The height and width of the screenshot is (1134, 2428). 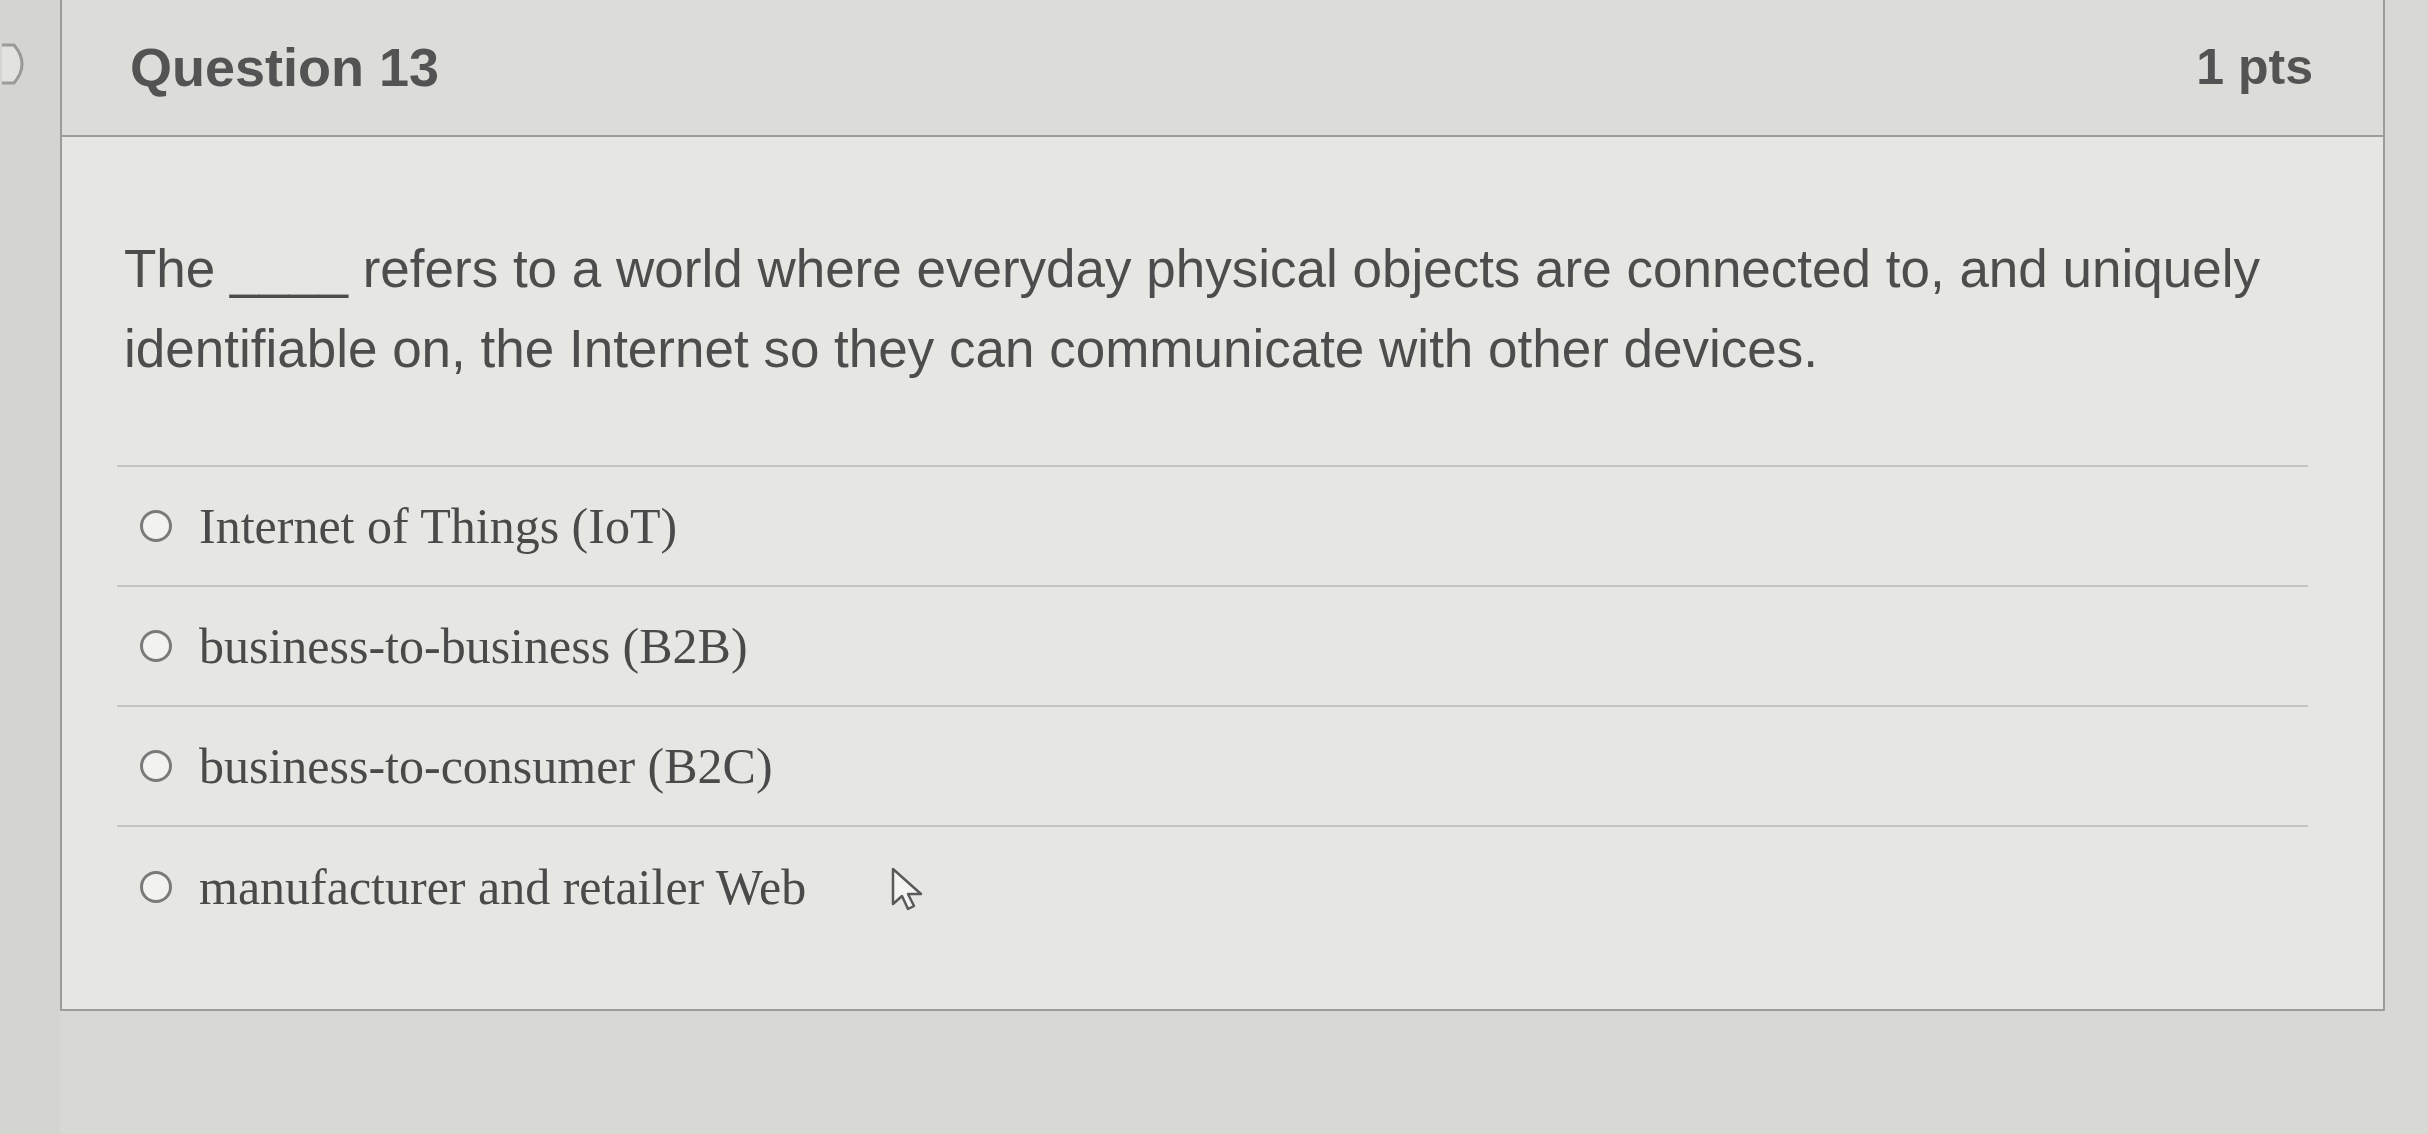 What do you see at coordinates (1192, 309) in the screenshot?
I see `question-text: The ____ refers to a world where everyday physical objects are connected to, and uniquely identifiable on, the Internet so they can communicate with other devices.` at bounding box center [1192, 309].